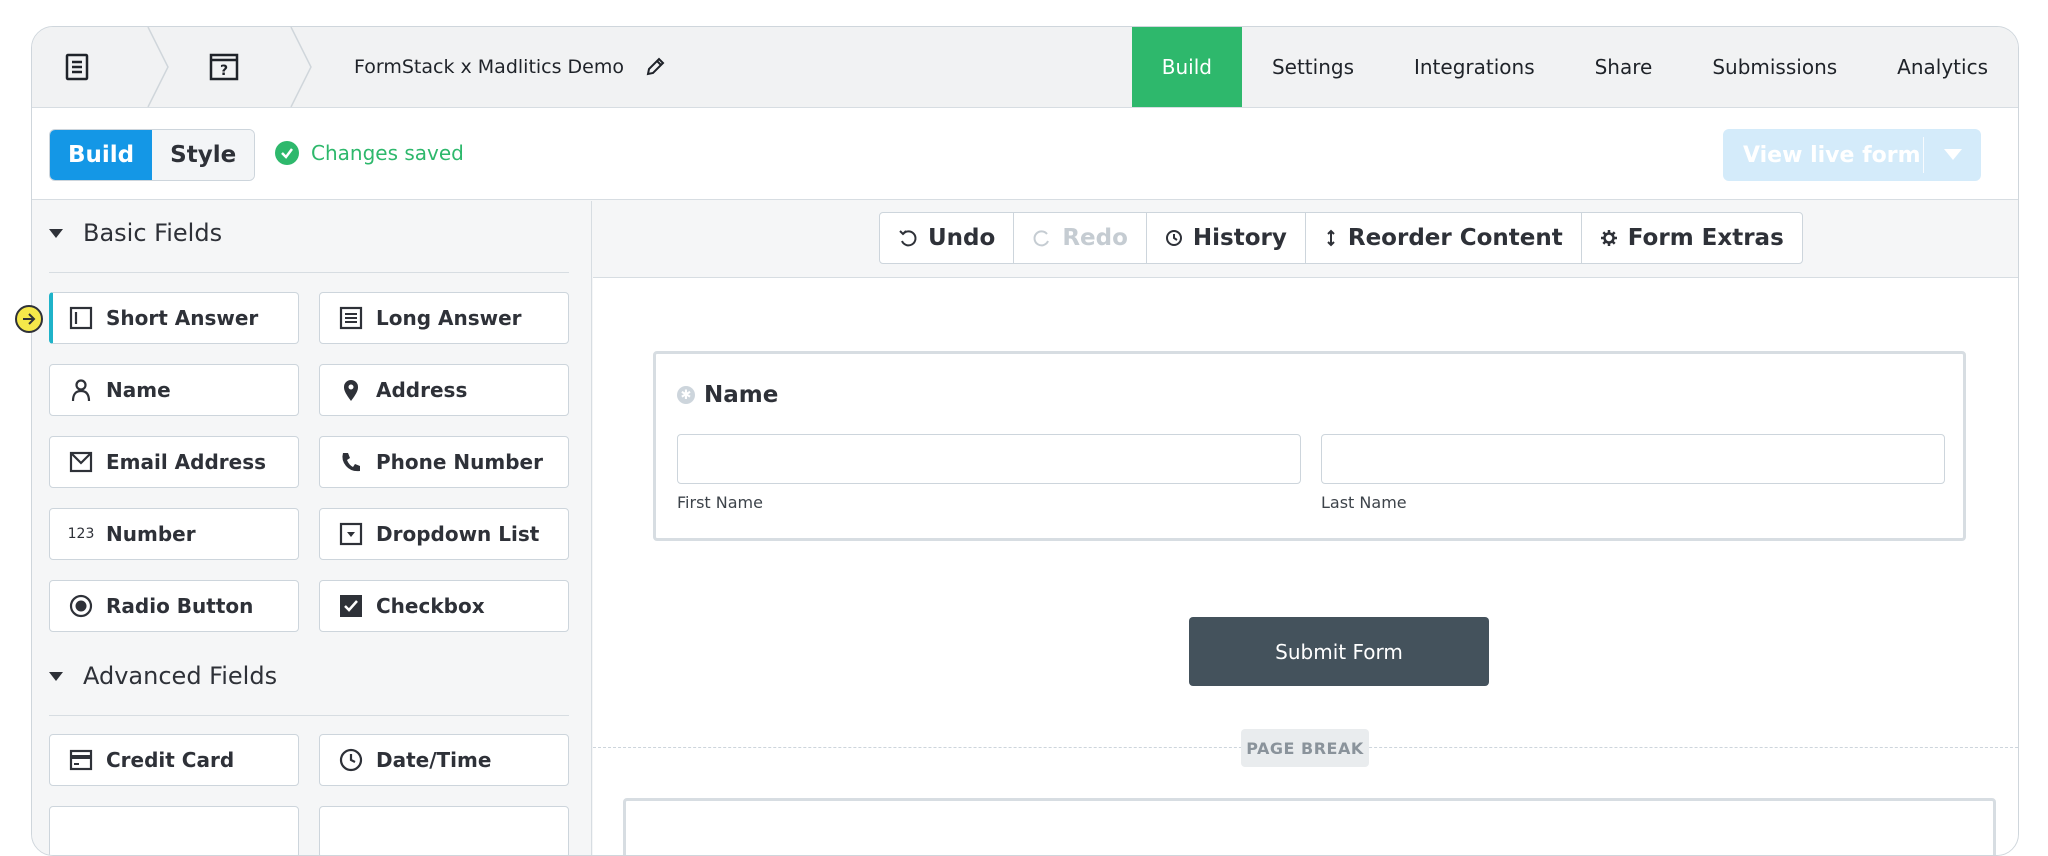 This screenshot has height=856, width=2048. I want to click on credit-card-icon, so click(81, 760).